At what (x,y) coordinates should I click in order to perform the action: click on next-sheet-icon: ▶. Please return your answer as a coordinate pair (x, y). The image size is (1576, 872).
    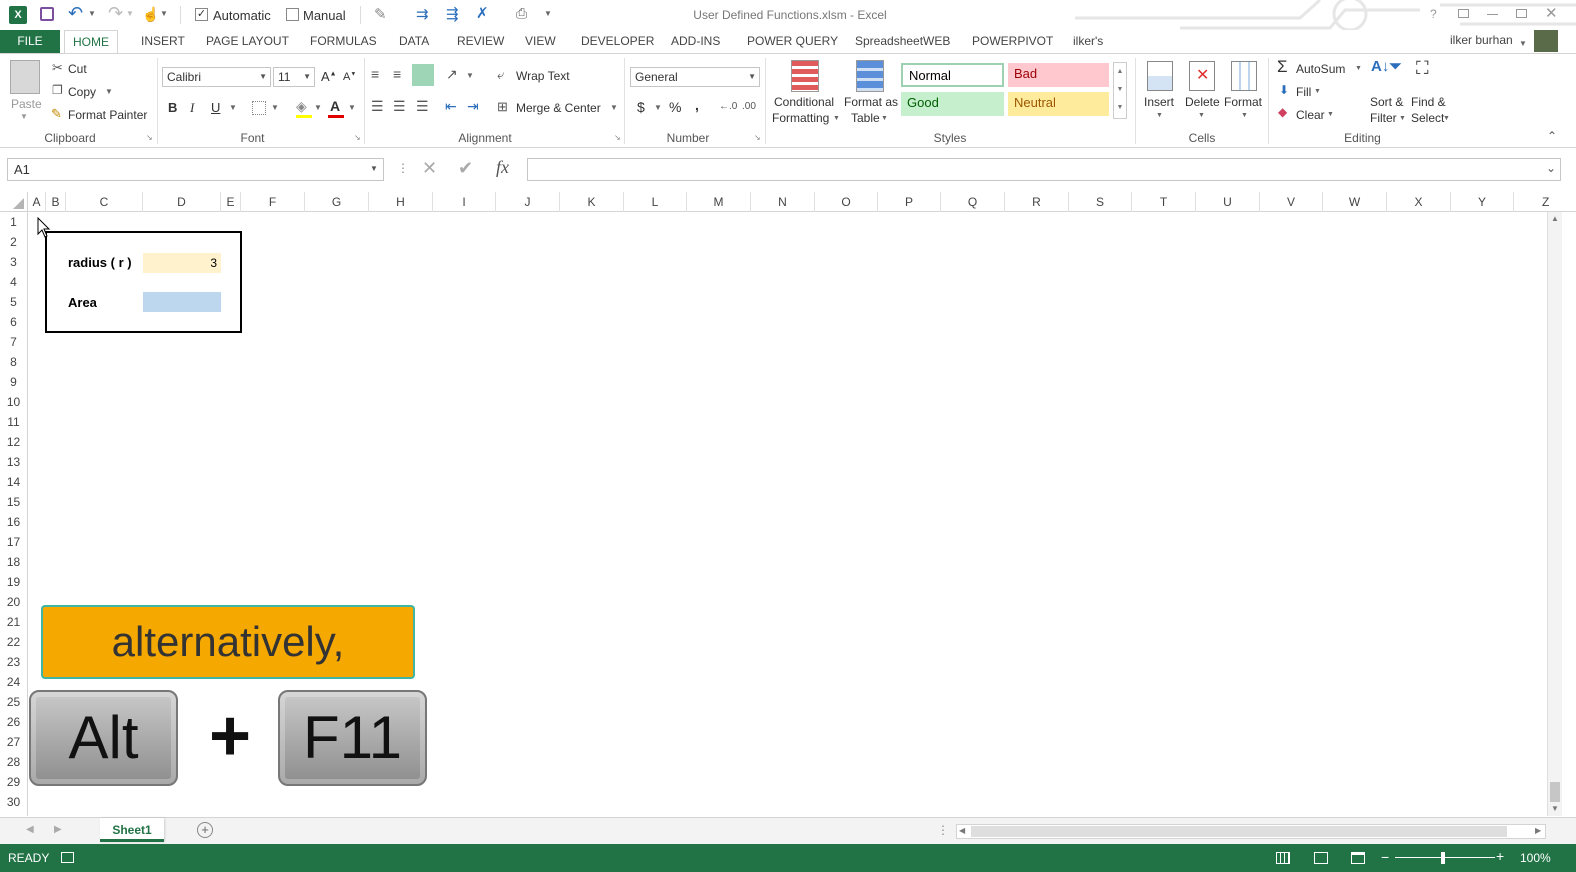
    Looking at the image, I should click on (58, 829).